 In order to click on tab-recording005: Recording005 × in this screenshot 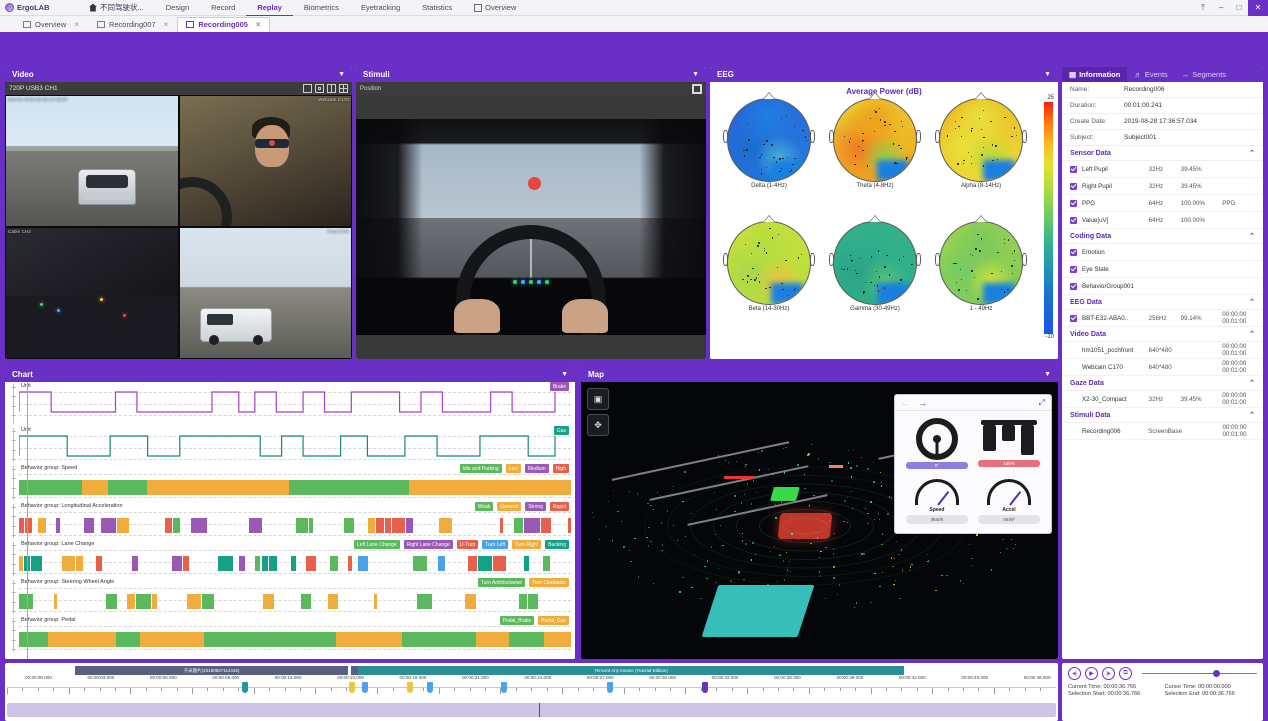, I will do `click(223, 24)`.